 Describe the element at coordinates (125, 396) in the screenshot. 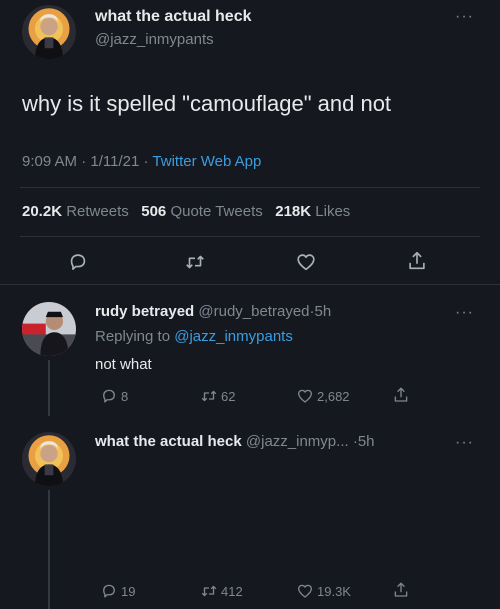

I see `reply-count: 8` at that location.